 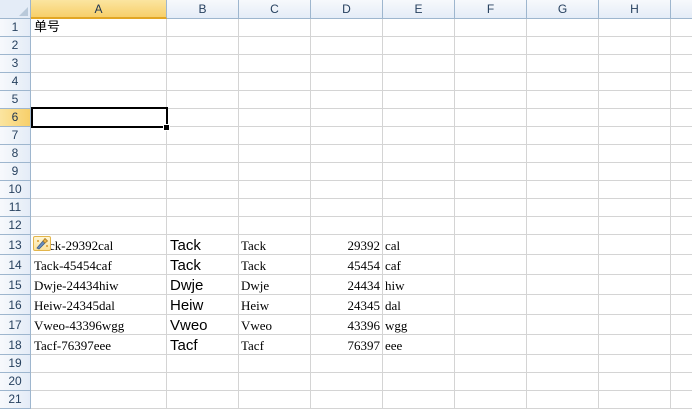 What do you see at coordinates (203, 9) in the screenshot?
I see `column-header-b: B` at bounding box center [203, 9].